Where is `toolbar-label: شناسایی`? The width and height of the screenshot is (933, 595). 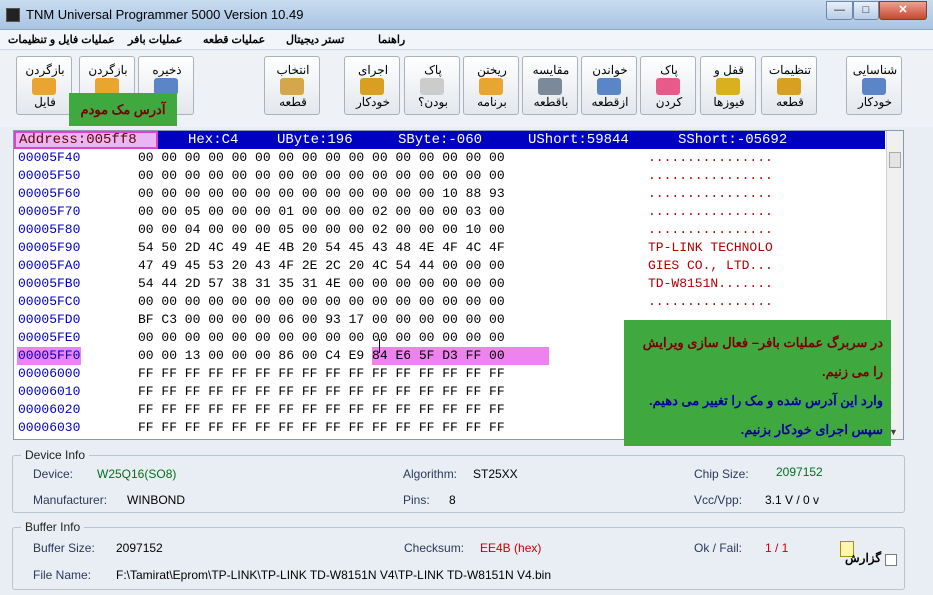
toolbar-label: شناسایی is located at coordinates (875, 70).